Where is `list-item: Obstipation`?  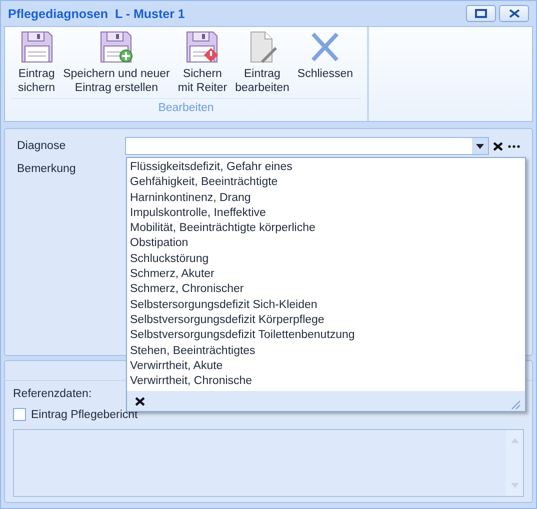
list-item: Obstipation is located at coordinates (326, 244).